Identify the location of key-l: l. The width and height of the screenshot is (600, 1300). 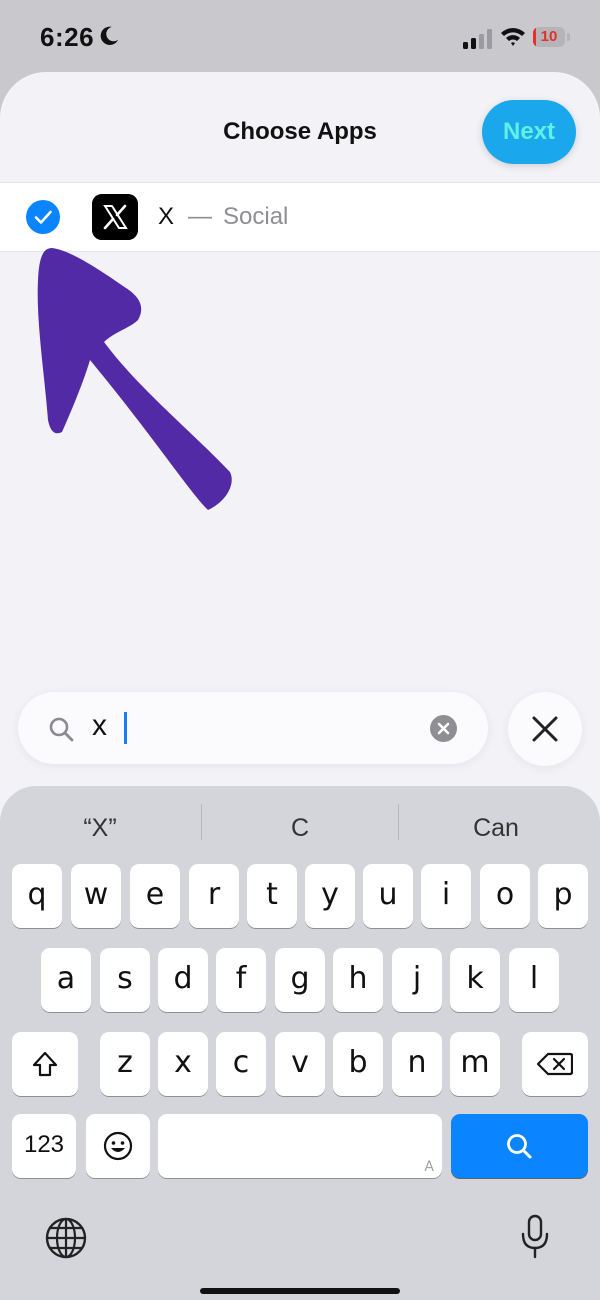
(534, 980).